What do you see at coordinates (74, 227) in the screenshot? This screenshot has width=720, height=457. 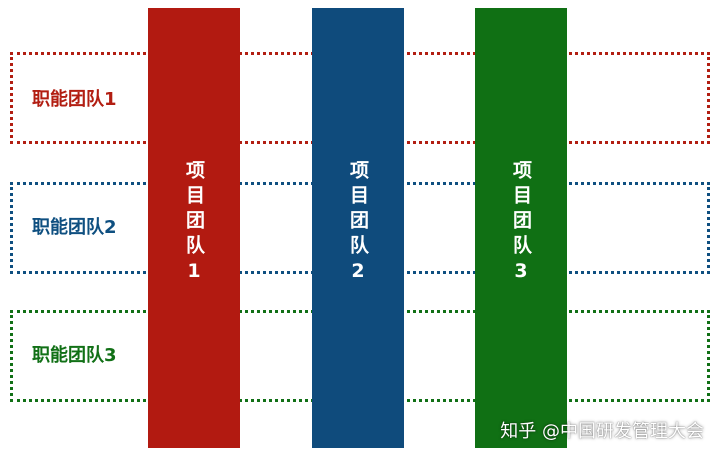 I see `functional-team-label-2: 职能团队2` at bounding box center [74, 227].